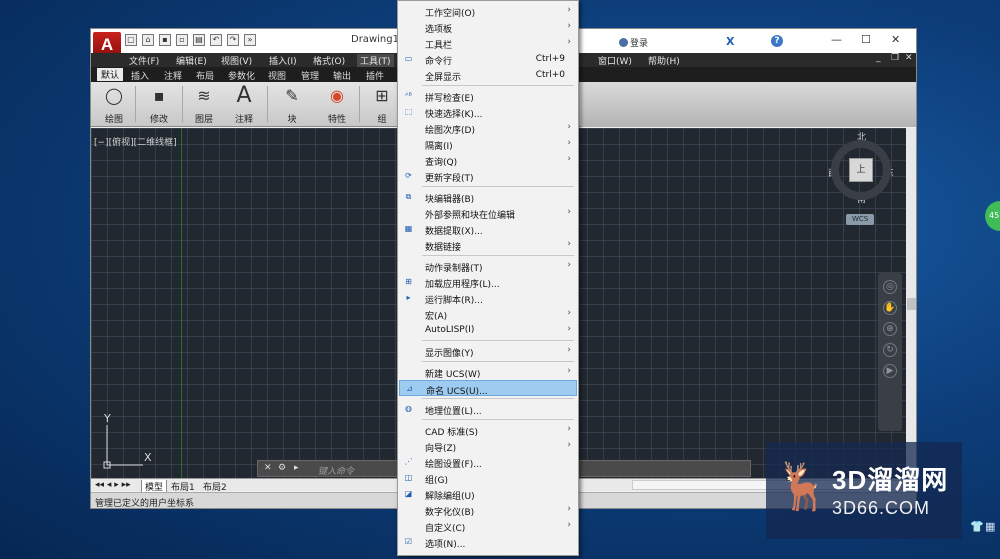 This screenshot has height=559, width=1000. What do you see at coordinates (992, 216) in the screenshot?
I see `side-float-badge: 45` at bounding box center [992, 216].